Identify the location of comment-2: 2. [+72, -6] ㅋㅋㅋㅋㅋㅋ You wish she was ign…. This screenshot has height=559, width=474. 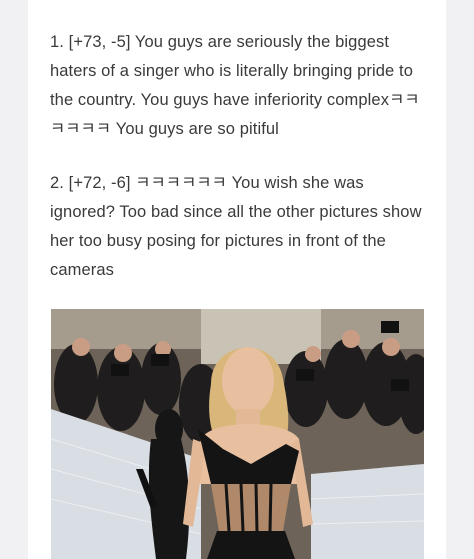
(236, 226).